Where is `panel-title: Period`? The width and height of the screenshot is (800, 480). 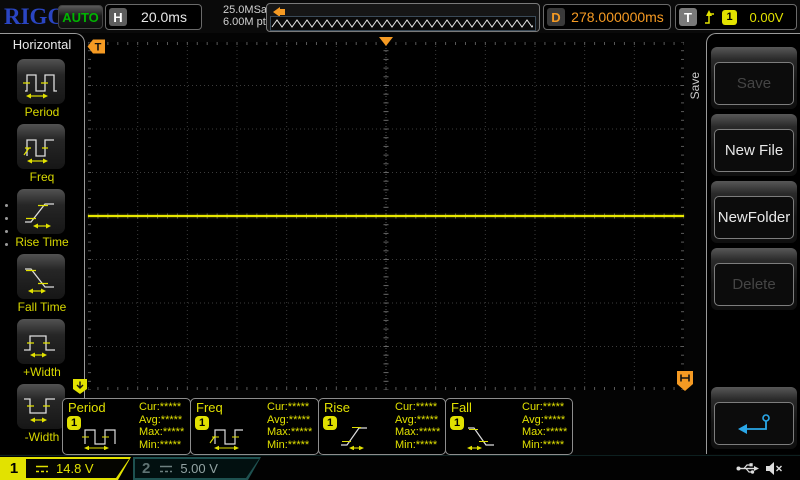 panel-title: Period is located at coordinates (87, 407).